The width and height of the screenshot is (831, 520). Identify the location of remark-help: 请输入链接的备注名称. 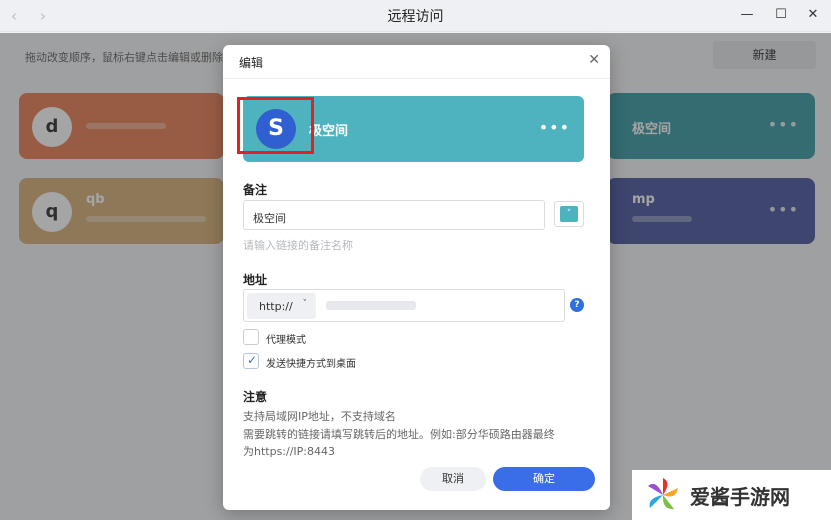
(298, 245).